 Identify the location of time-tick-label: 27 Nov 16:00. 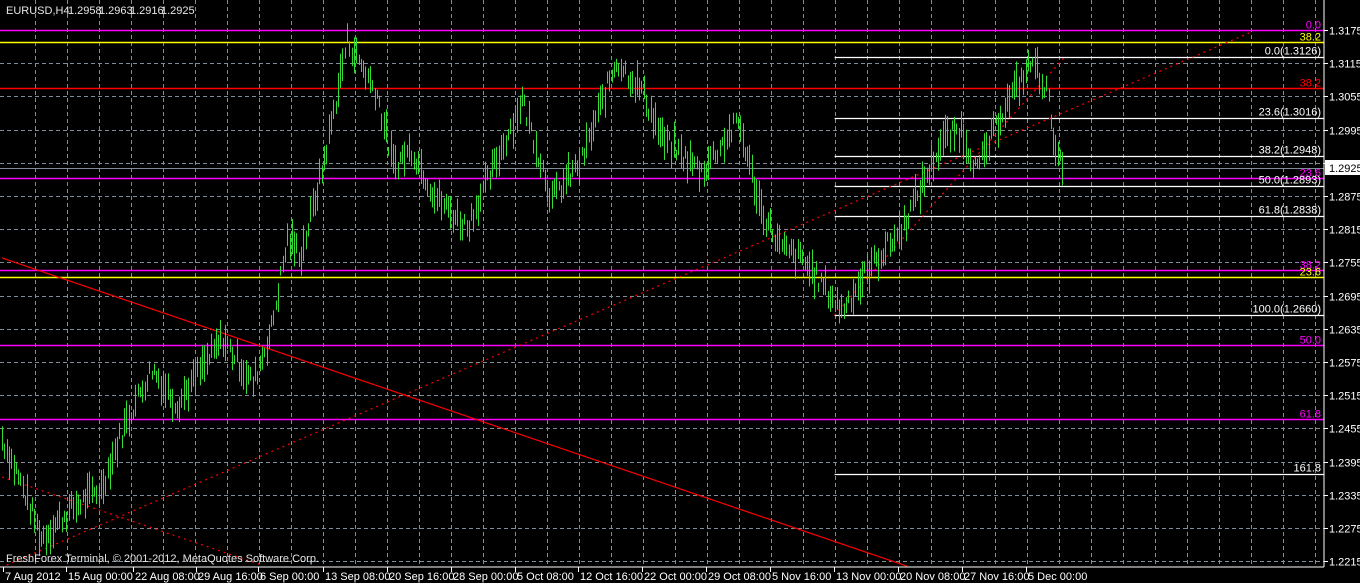
(996, 577).